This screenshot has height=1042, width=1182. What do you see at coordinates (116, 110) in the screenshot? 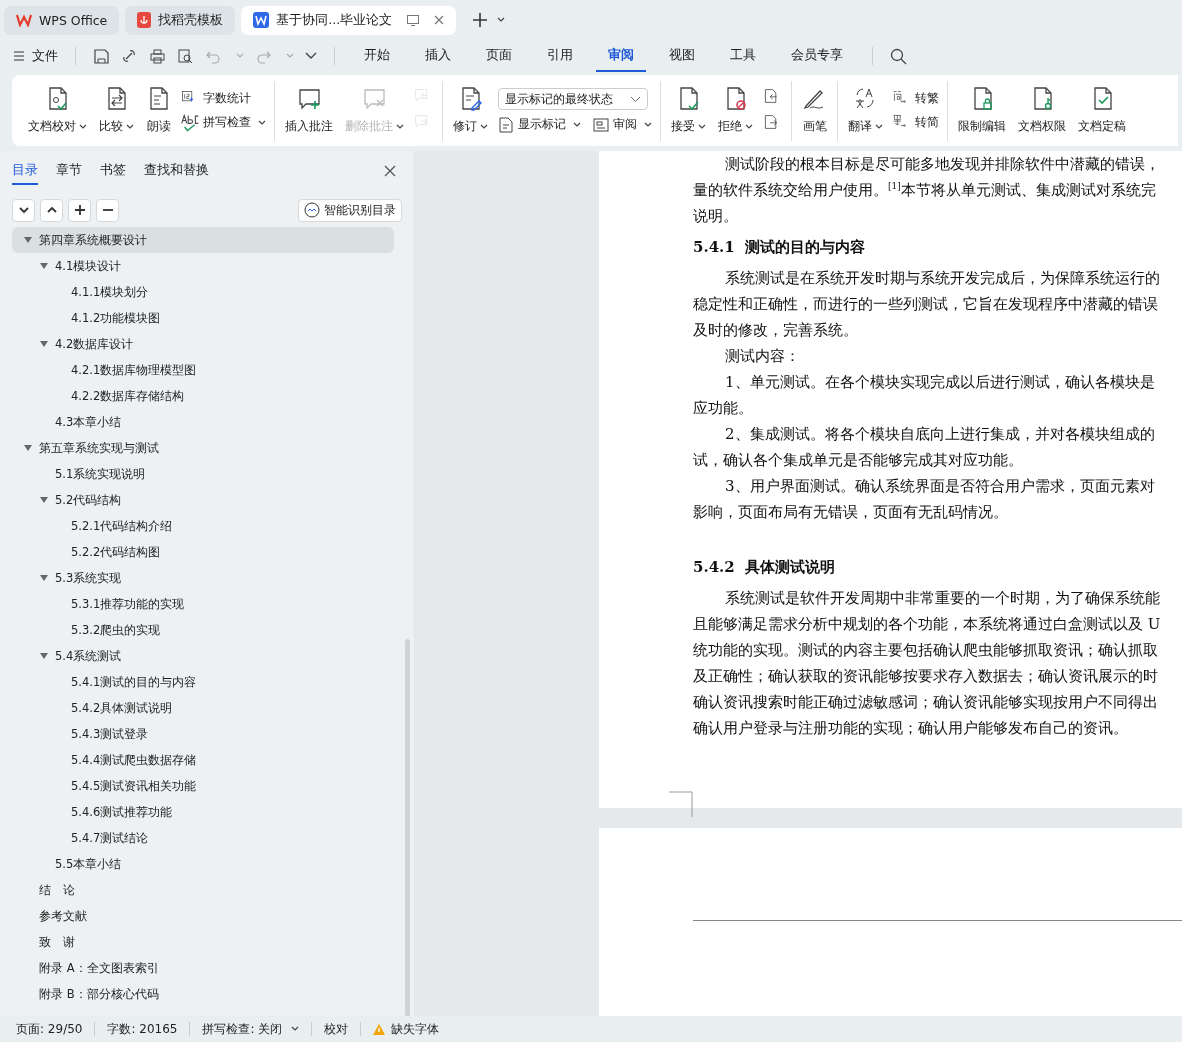
I see `ribbon-button: 比较` at bounding box center [116, 110].